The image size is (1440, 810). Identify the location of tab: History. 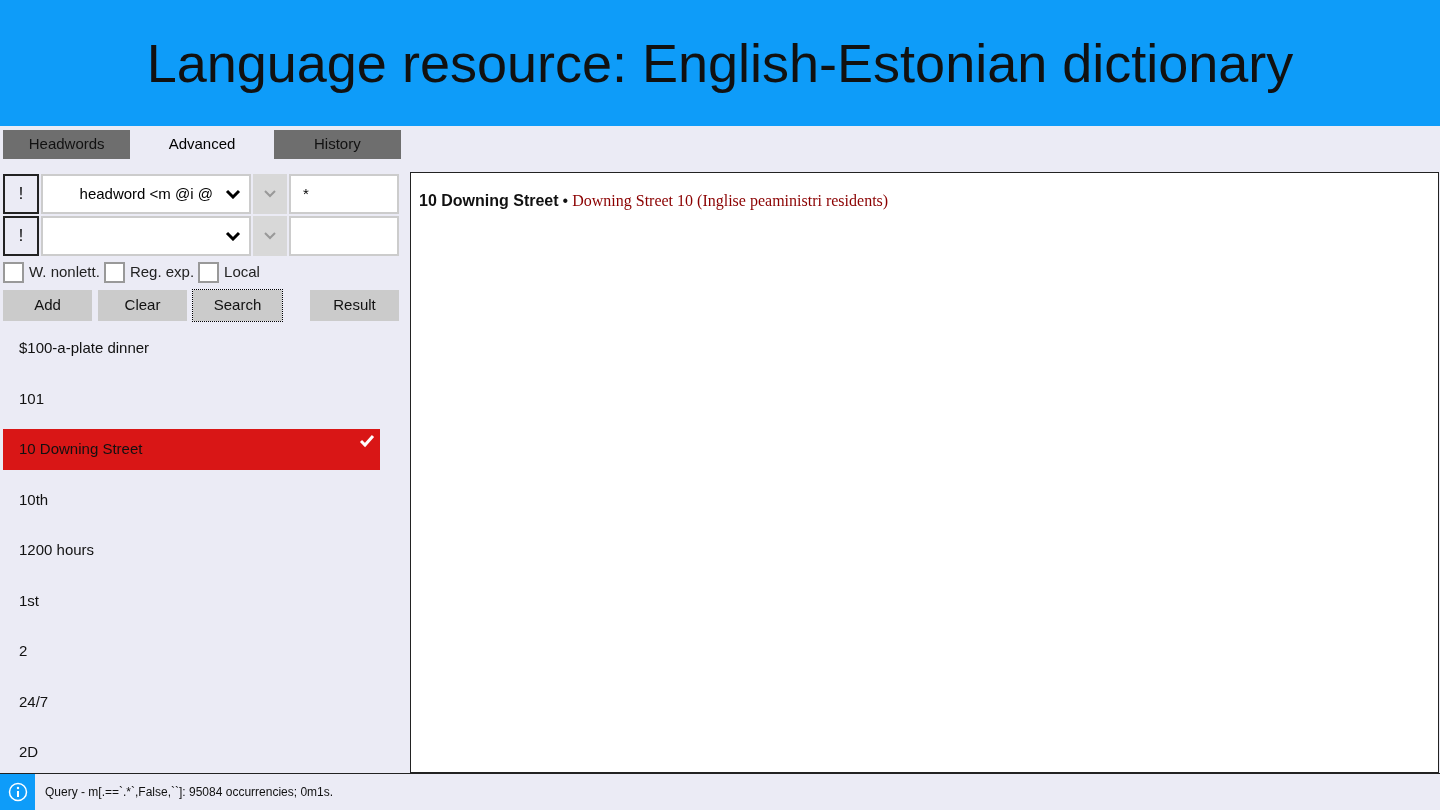
(337, 144).